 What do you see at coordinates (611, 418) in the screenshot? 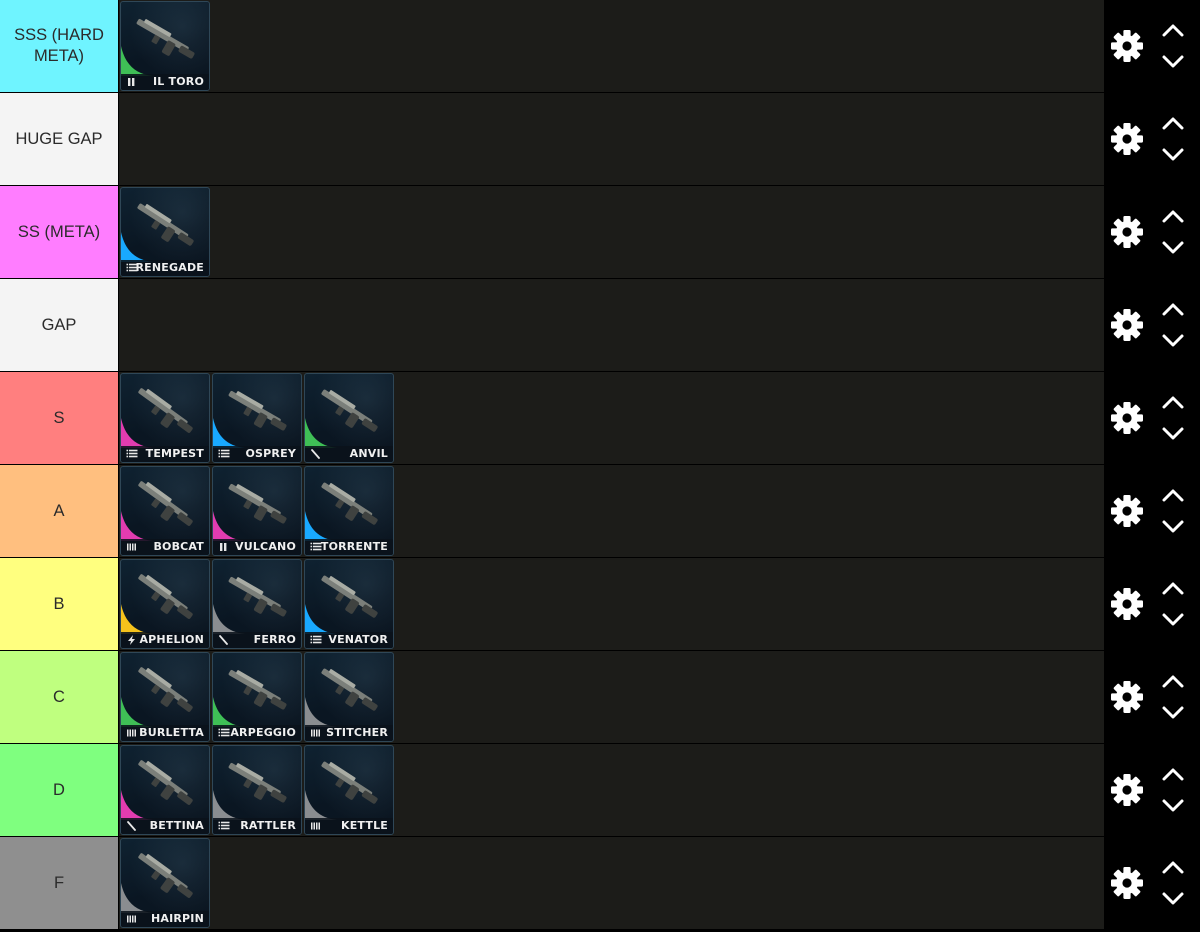
I see `tier-items-dropzone: TEMPEST OSPREY ANVIL` at bounding box center [611, 418].